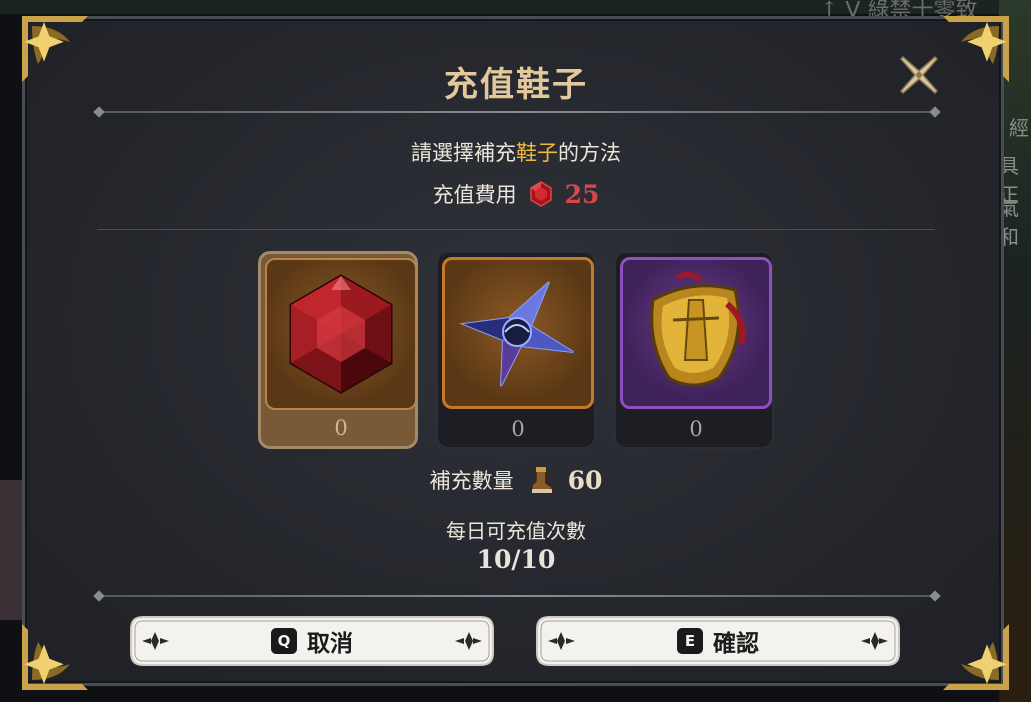 The height and width of the screenshot is (702, 1031). Describe the element at coordinates (516, 531) in the screenshot. I see `daily-limit-label: 每日可充值次數` at that location.